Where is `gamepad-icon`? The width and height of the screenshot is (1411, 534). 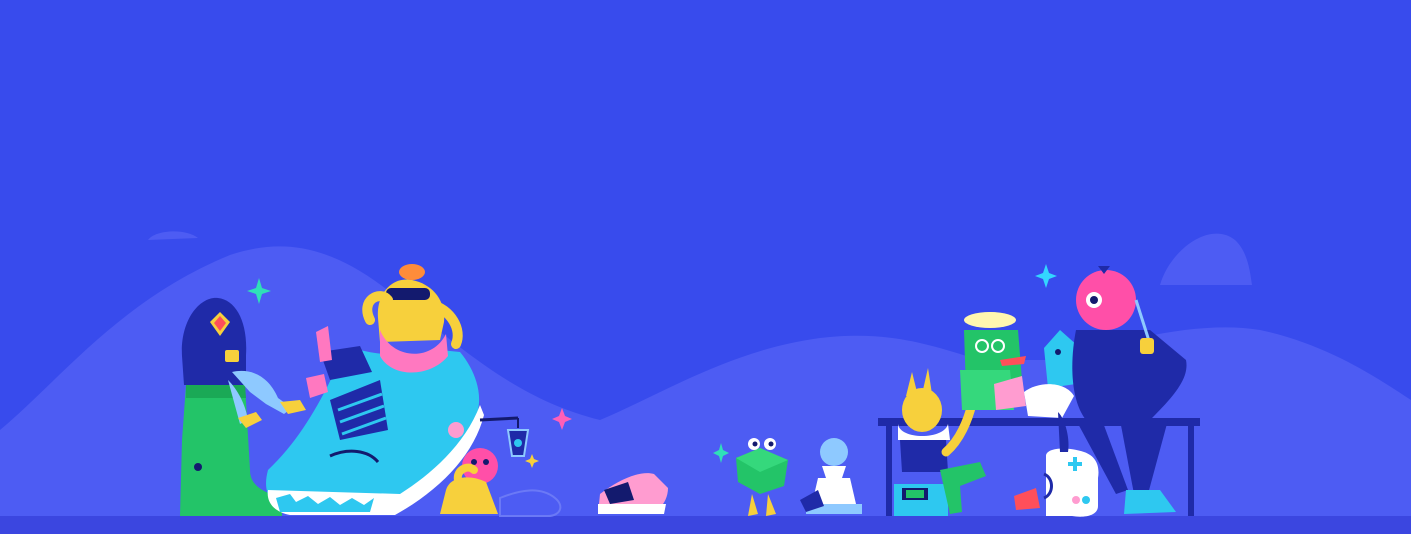
gamepad-icon is located at coordinates (1071, 482).